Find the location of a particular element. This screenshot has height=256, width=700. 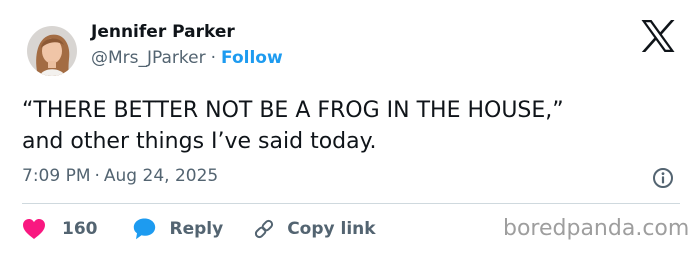

avatar is located at coordinates (52, 51).